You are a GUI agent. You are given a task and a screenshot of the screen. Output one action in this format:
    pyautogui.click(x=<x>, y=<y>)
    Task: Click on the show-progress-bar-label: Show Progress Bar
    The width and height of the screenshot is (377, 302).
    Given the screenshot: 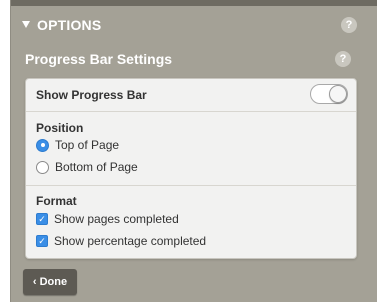 What is the action you would take?
    pyautogui.click(x=91, y=95)
    